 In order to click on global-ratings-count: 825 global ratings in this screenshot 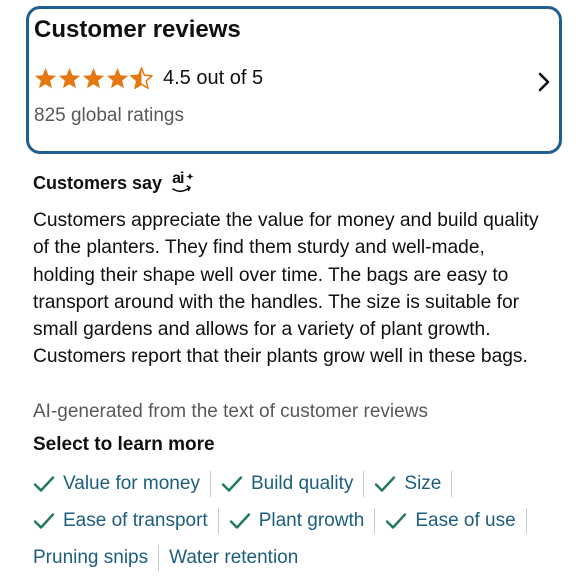, I will do `click(109, 115)`.